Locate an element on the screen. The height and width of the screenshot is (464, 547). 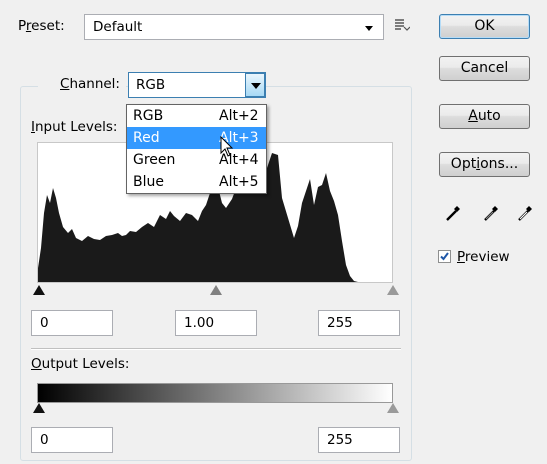
channel-dropdown-list: RGB Alt+2 Red Alt+3 Green Alt+4 Blue Alt+5 is located at coordinates (196, 149).